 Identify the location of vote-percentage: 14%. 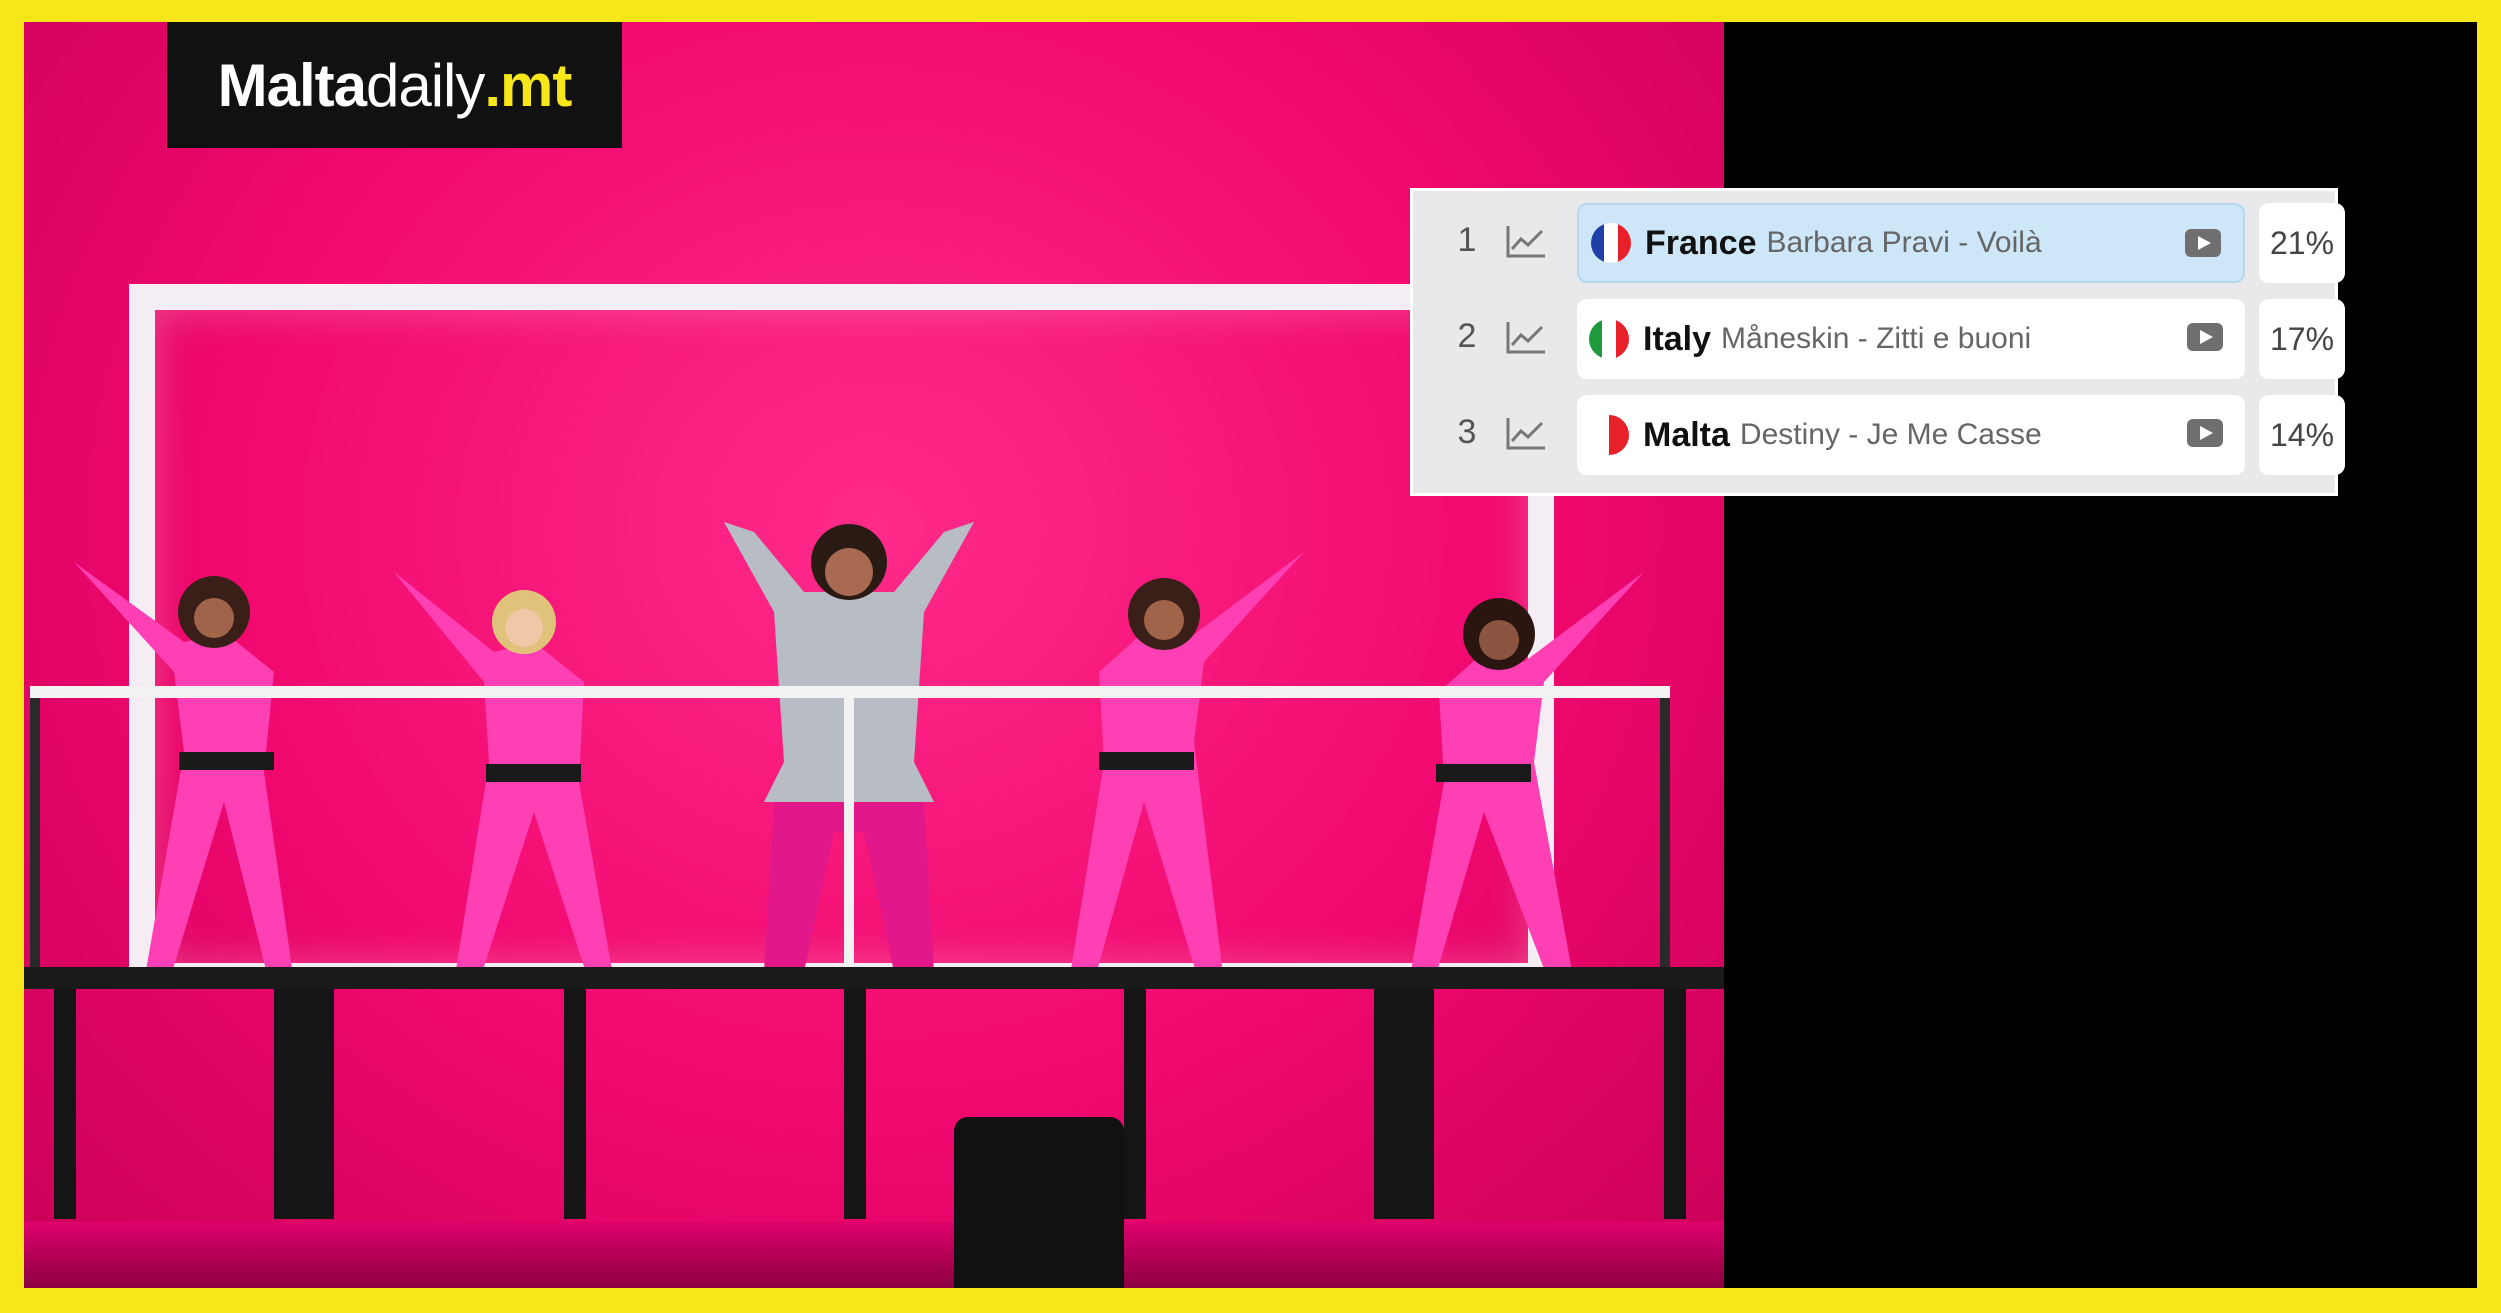
(2302, 435).